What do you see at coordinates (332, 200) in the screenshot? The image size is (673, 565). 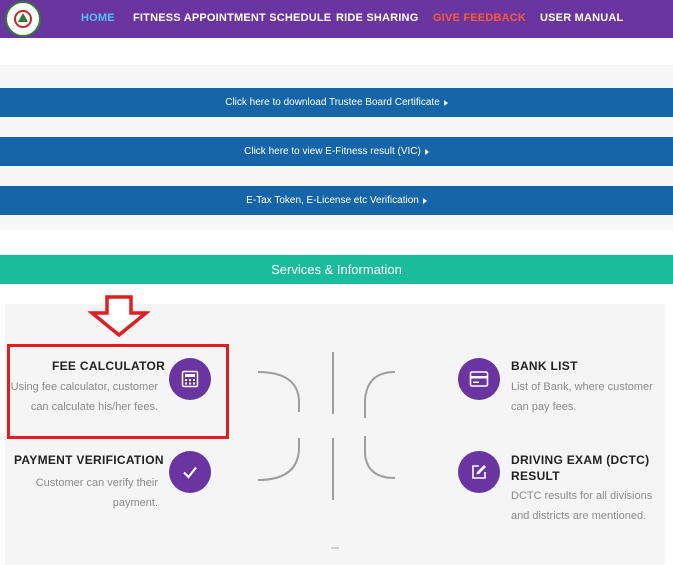 I see `etax-verification-label: E-Tax Token, E-License etc Verification` at bounding box center [332, 200].